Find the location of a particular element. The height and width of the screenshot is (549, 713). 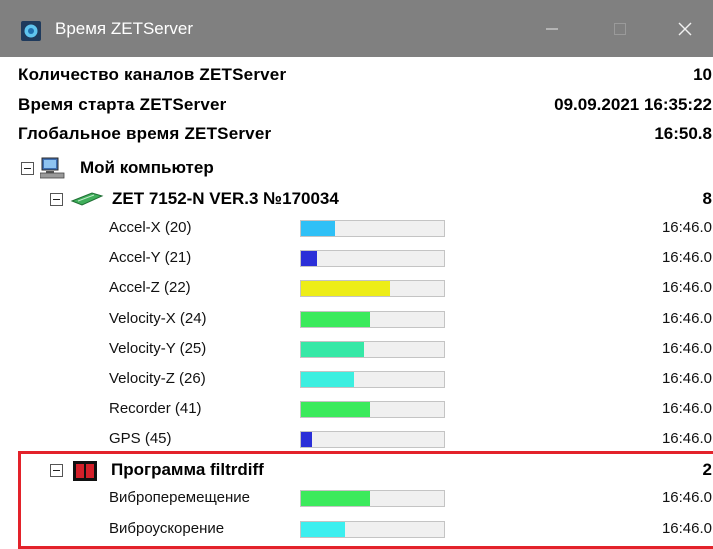

channel-row: Accel-Y (21) 16:46.0 is located at coordinates (356, 258).